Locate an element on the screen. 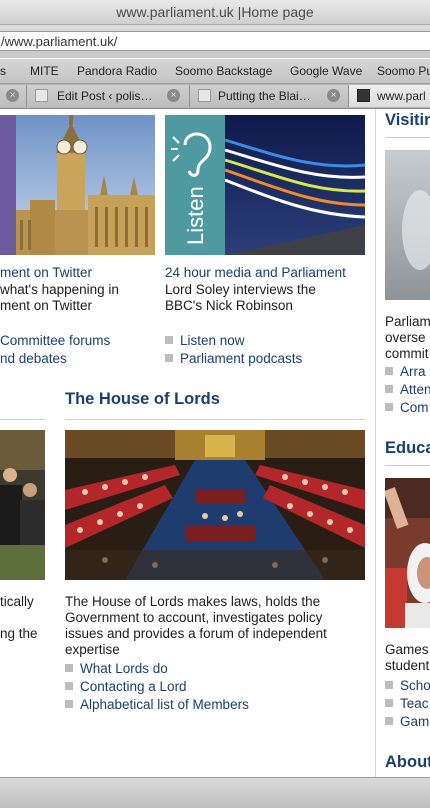 The width and height of the screenshot is (430, 808). list-item: Listen now is located at coordinates (205, 341).